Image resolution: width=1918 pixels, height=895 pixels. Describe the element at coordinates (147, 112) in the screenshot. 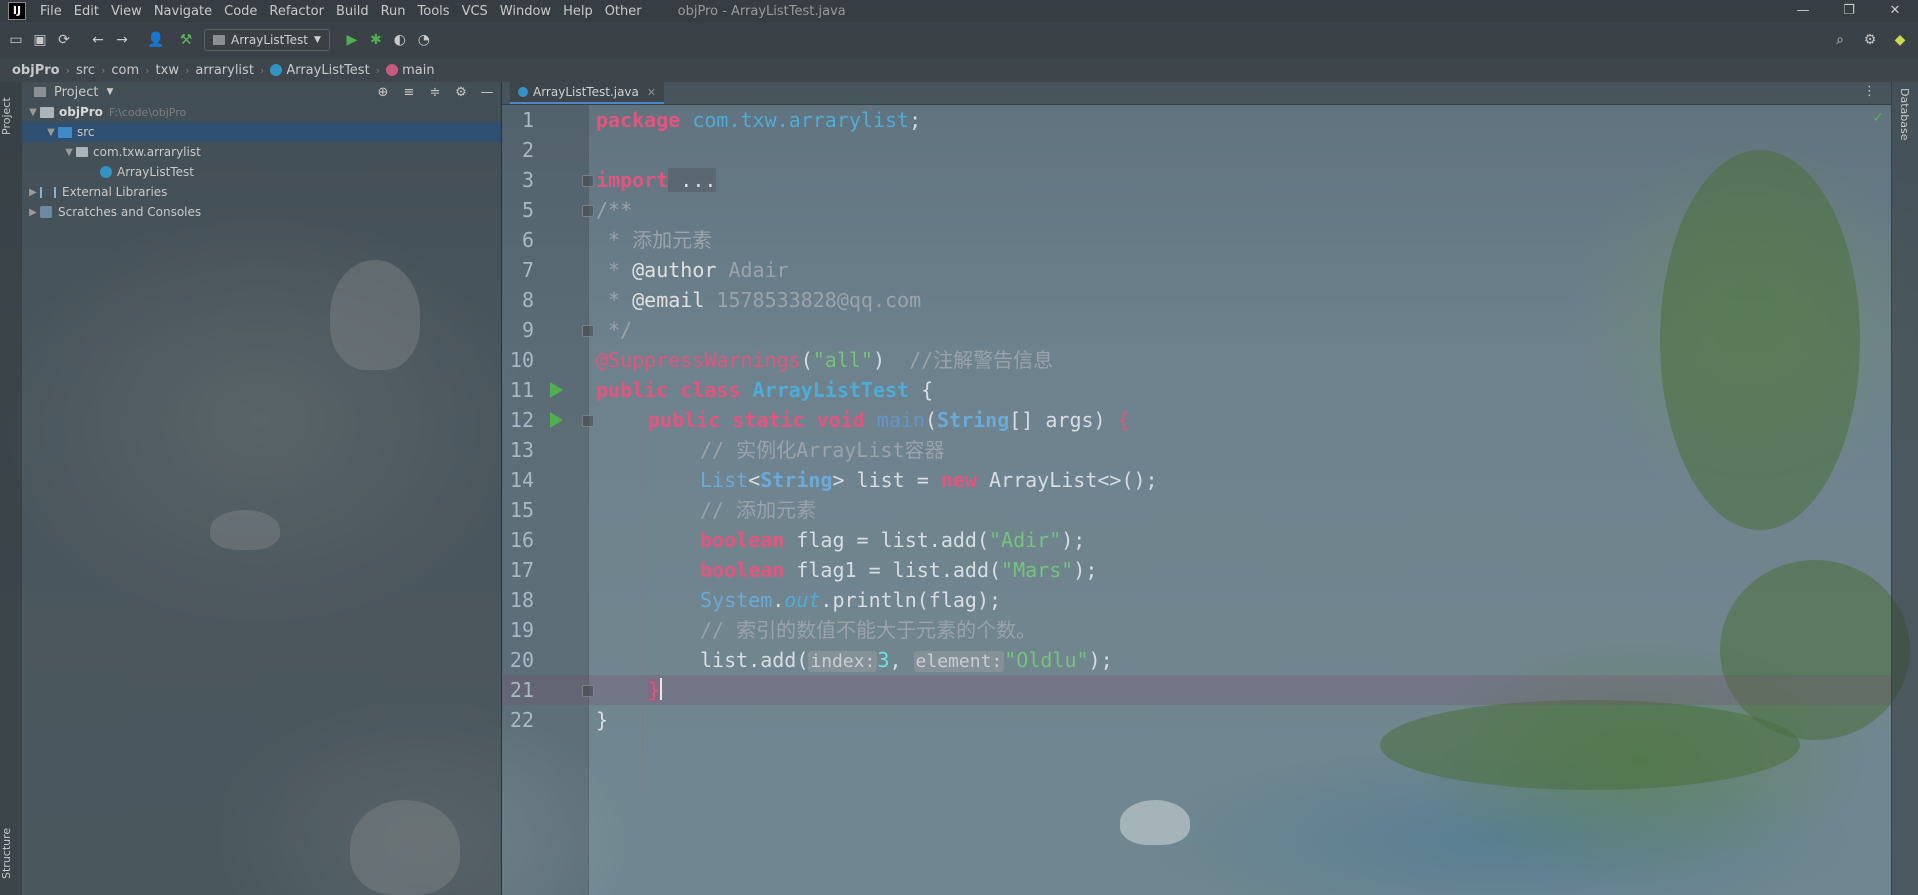

I see `module-path-hint: F:\code\objPro` at that location.